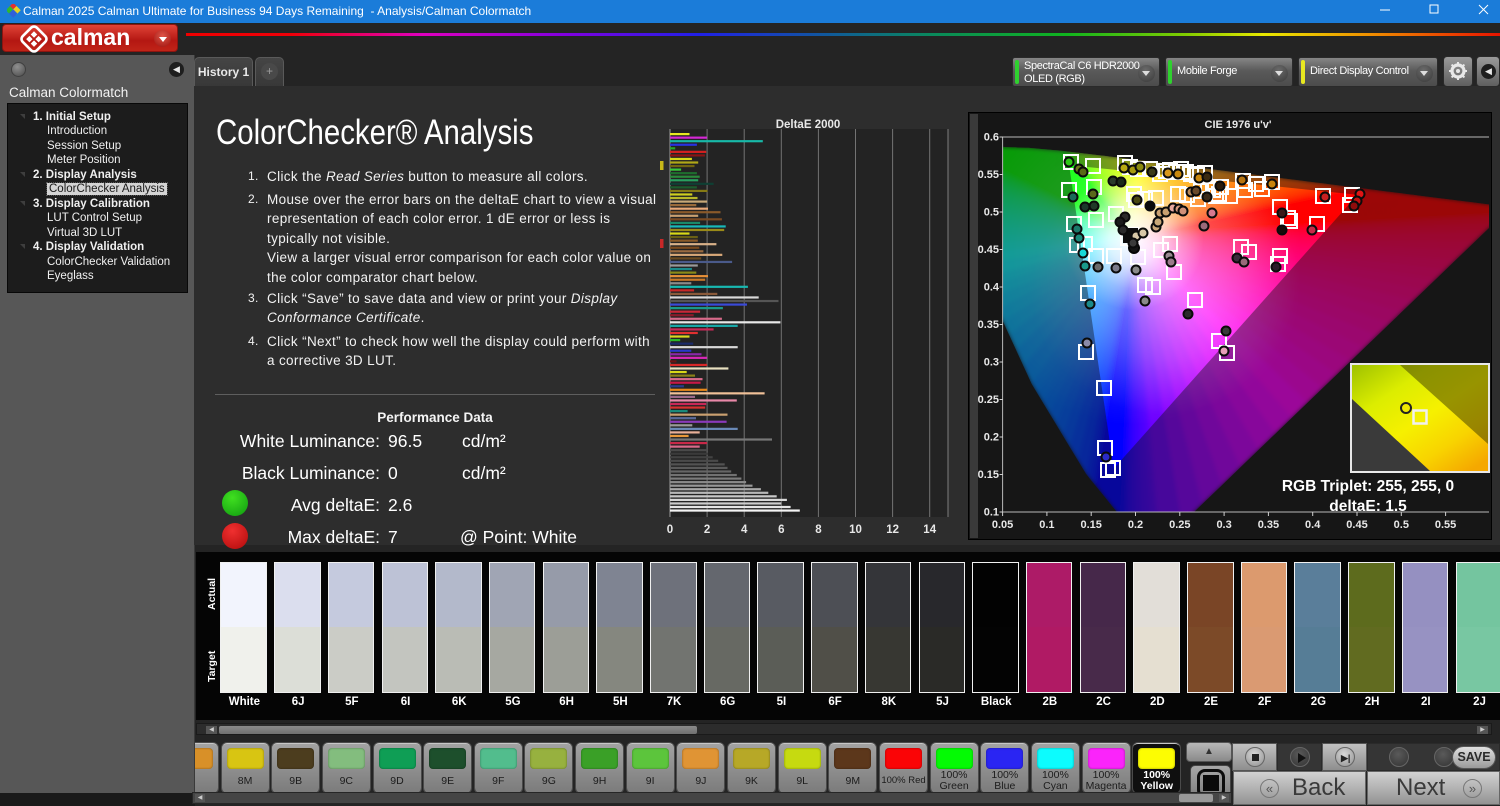 The height and width of the screenshot is (806, 1500). I want to click on svg-text: 0, so click(670, 530).